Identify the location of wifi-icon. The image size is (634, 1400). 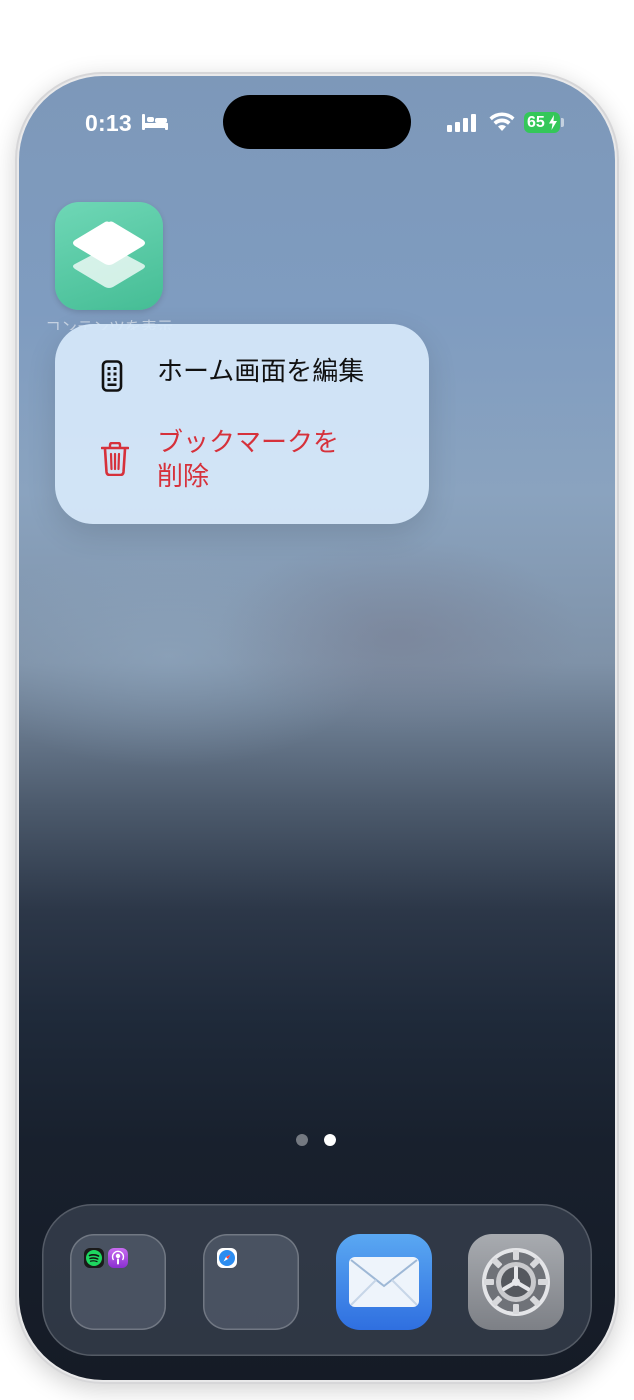
(502, 121).